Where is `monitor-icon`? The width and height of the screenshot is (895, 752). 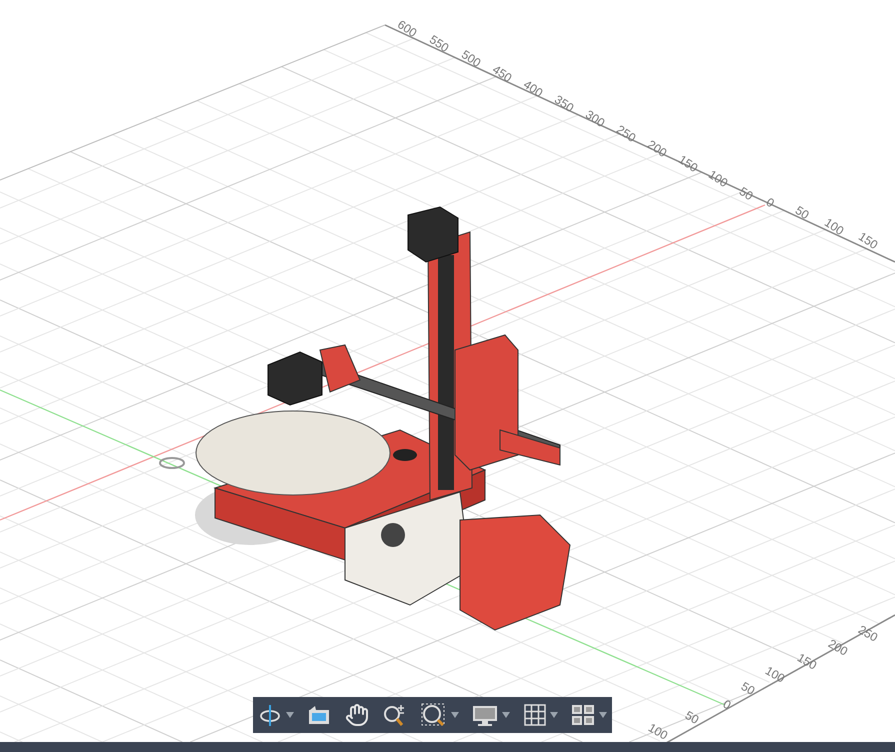 monitor-icon is located at coordinates (485, 715).